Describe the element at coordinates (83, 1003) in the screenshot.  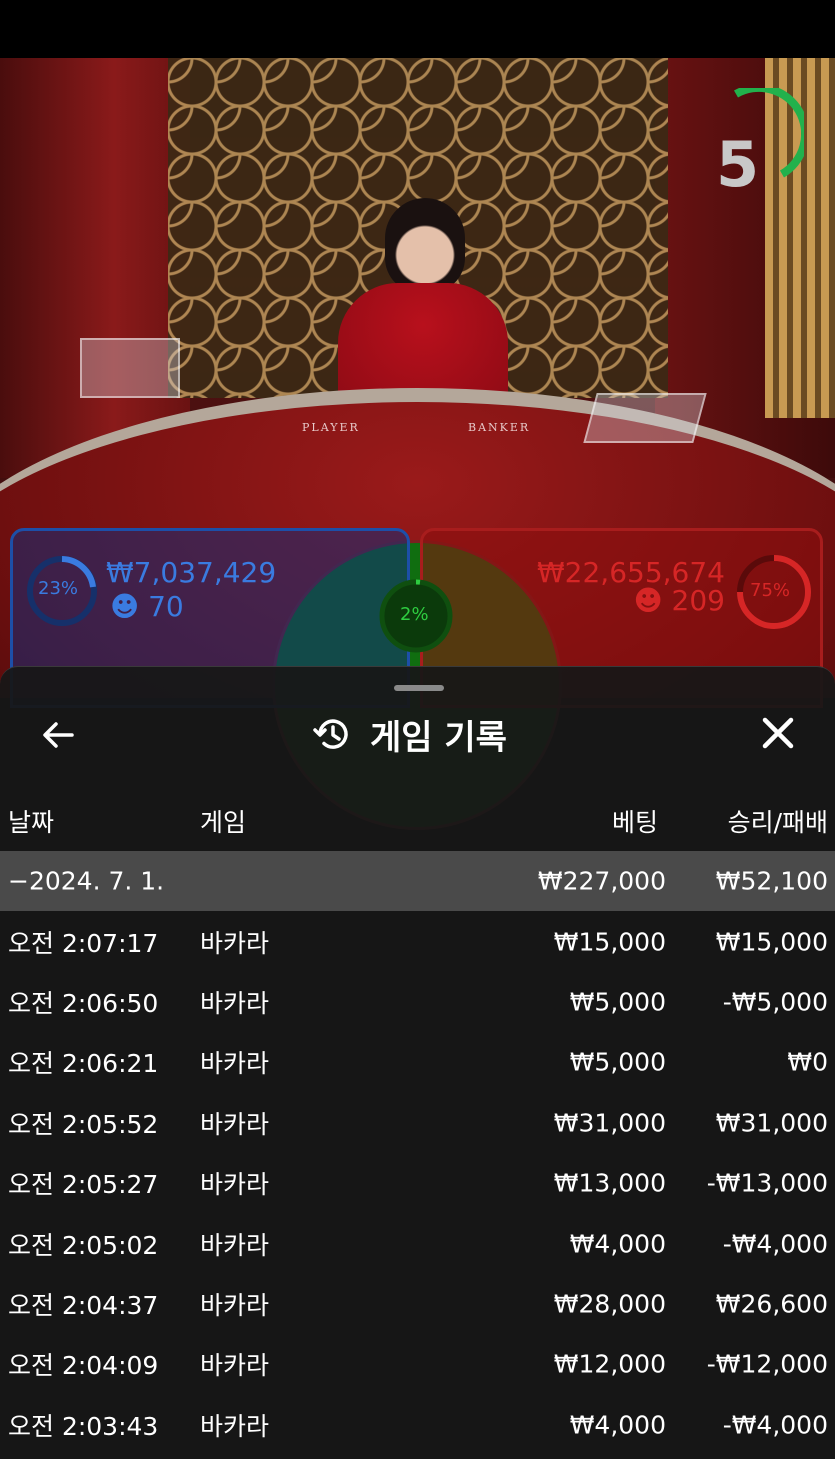
I see `row-time: 오전 2:06:50` at that location.